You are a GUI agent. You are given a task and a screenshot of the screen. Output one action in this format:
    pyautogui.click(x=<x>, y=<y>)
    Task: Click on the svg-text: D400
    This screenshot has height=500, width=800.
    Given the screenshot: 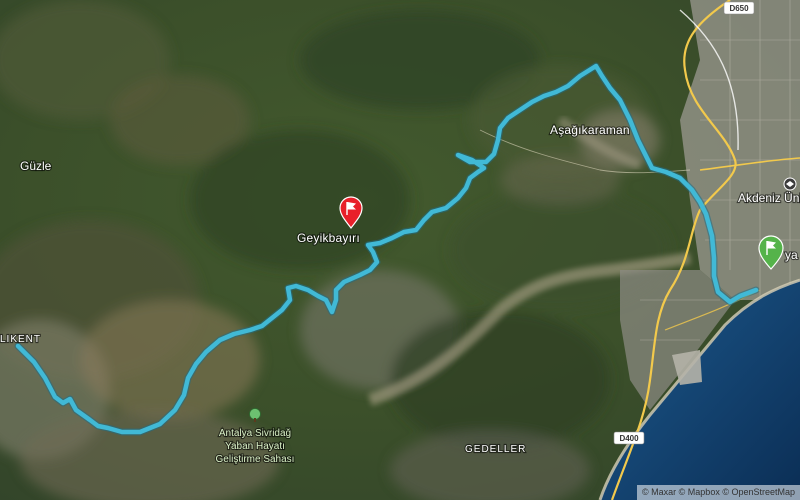 What is the action you would take?
    pyautogui.click(x=629, y=438)
    